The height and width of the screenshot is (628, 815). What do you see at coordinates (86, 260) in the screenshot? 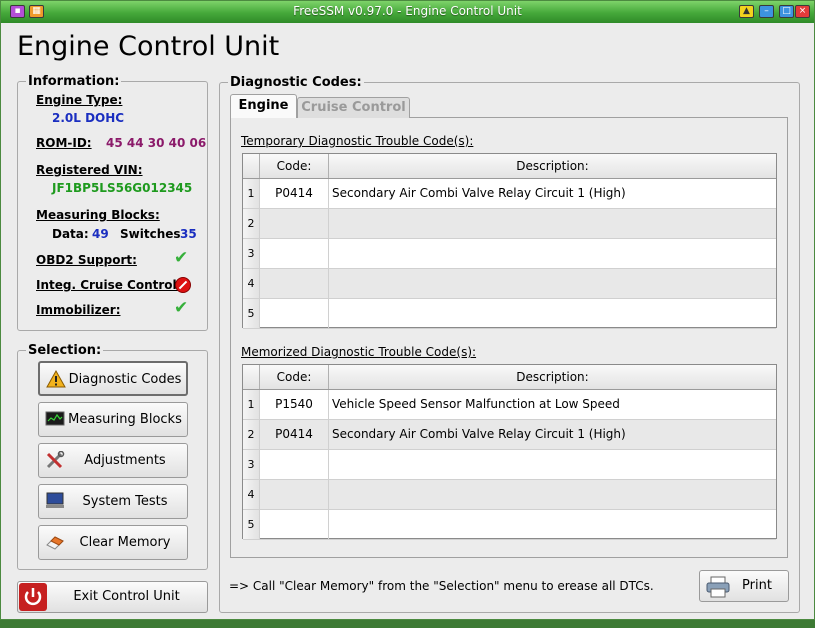
I see `obd2-label: OBD2 Support:` at bounding box center [86, 260].